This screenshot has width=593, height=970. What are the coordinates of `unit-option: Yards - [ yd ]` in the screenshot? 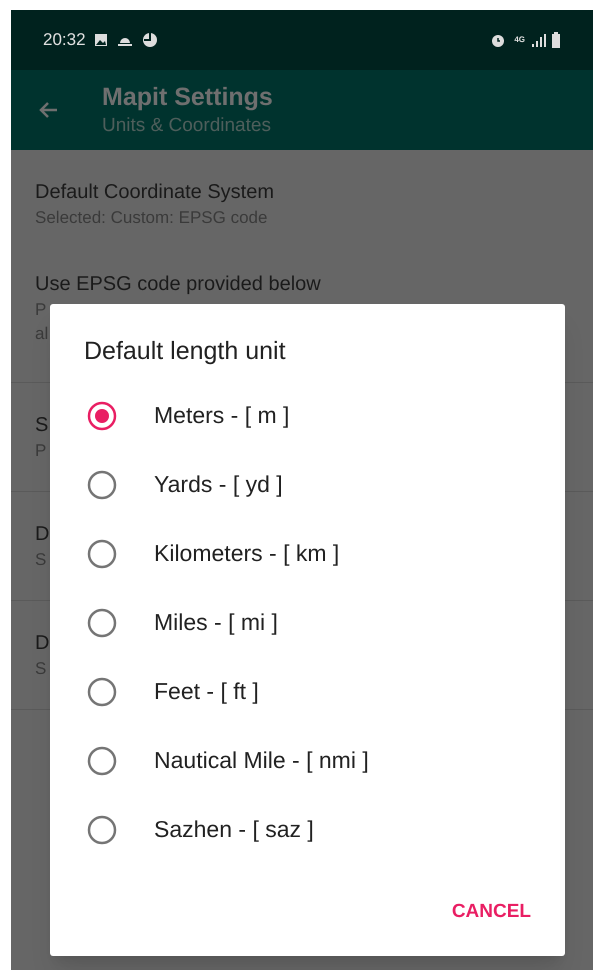 It's located at (307, 484).